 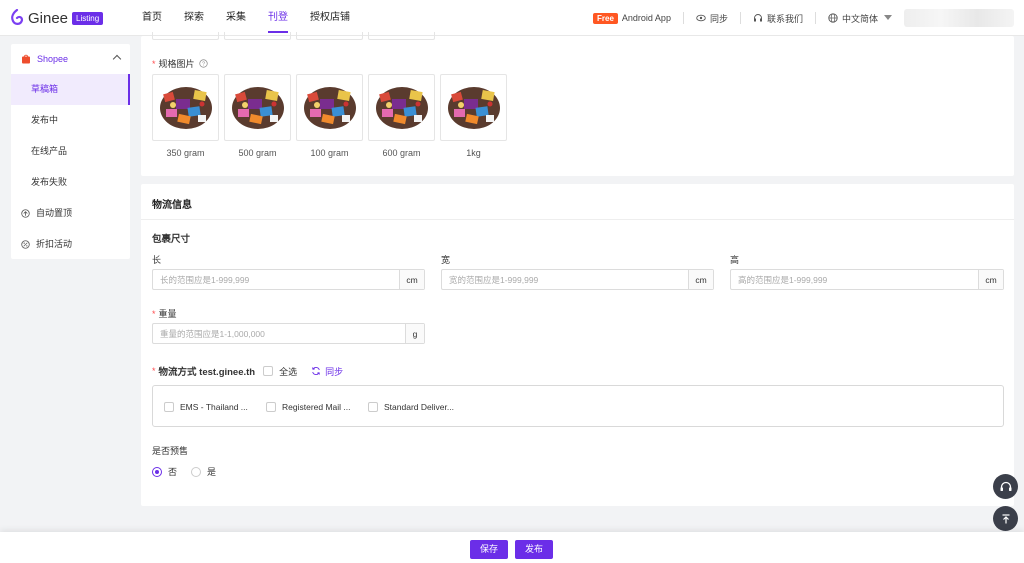 I want to click on save-button: 保存, so click(x=489, y=549).